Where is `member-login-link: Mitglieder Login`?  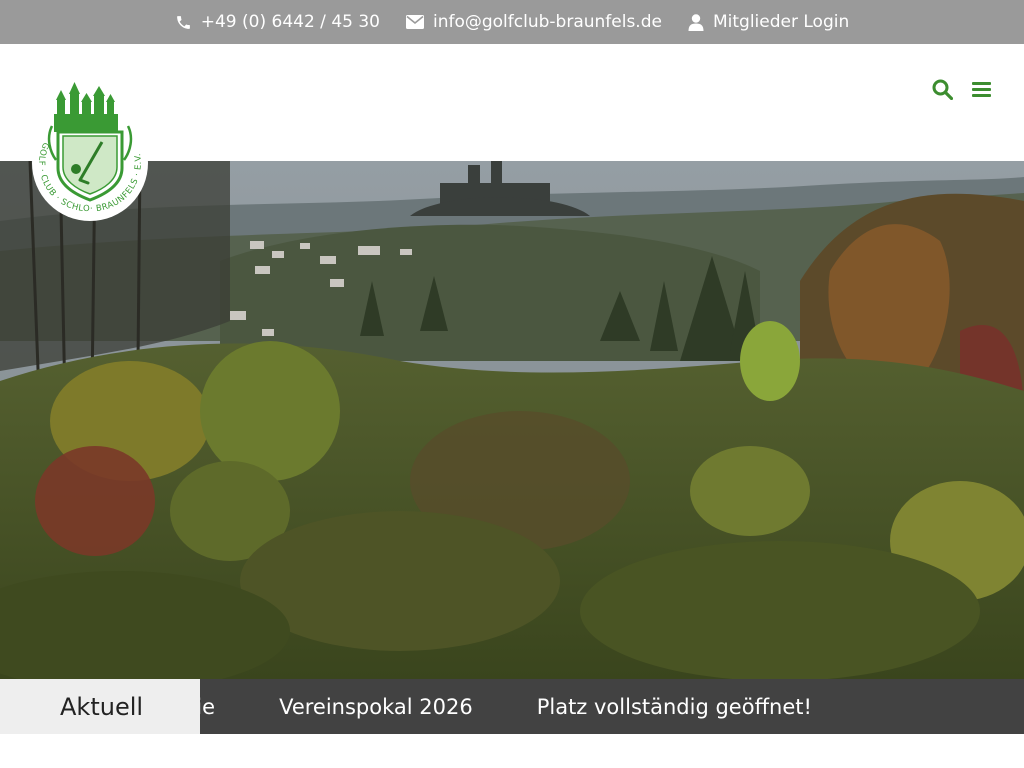
member-login-link: Mitglieder Login is located at coordinates (768, 22).